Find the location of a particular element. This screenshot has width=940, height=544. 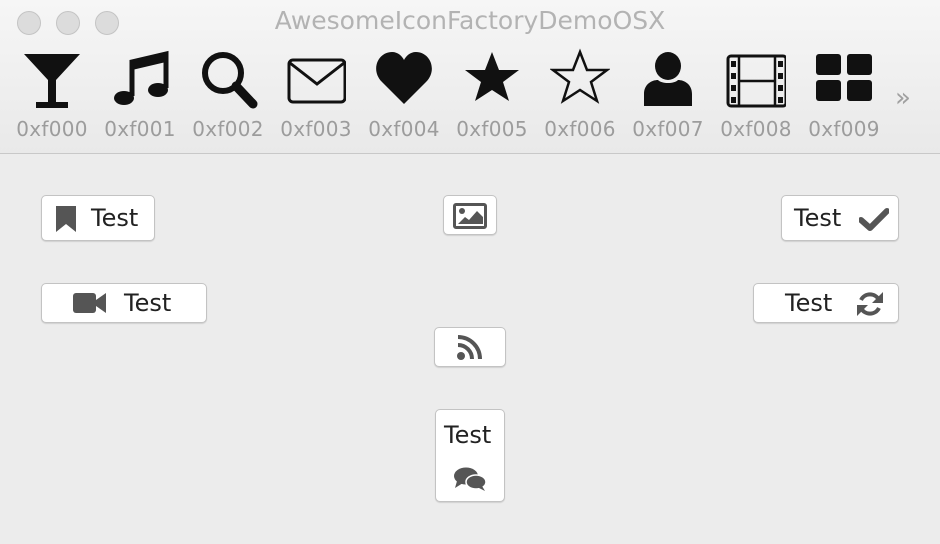

video-test-button: Test is located at coordinates (124, 303).